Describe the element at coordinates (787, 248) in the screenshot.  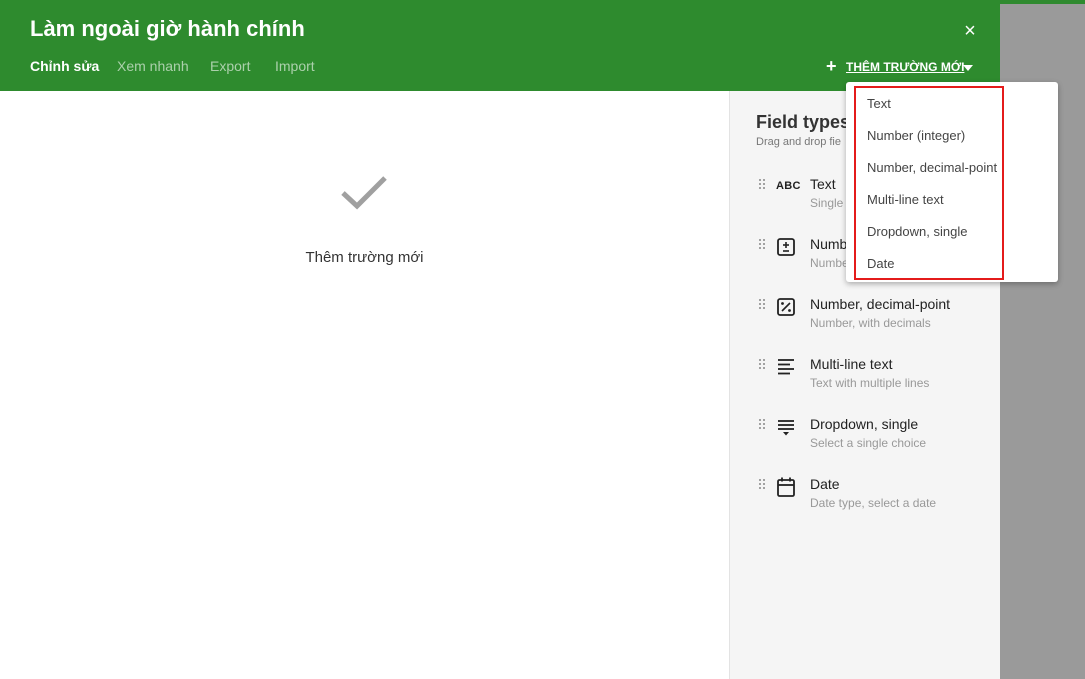
I see `plus-minus-box-icon` at that location.